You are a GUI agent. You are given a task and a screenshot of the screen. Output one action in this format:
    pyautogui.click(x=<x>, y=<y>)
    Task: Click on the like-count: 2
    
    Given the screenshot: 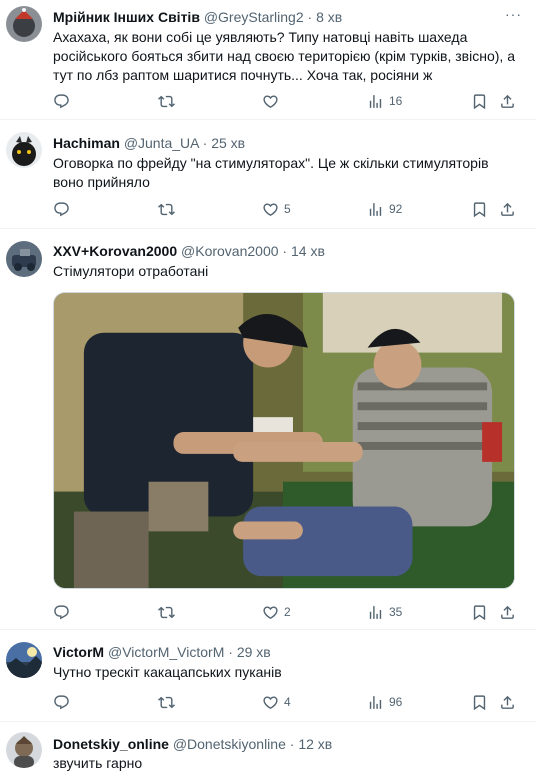 What is the action you would take?
    pyautogui.click(x=287, y=612)
    